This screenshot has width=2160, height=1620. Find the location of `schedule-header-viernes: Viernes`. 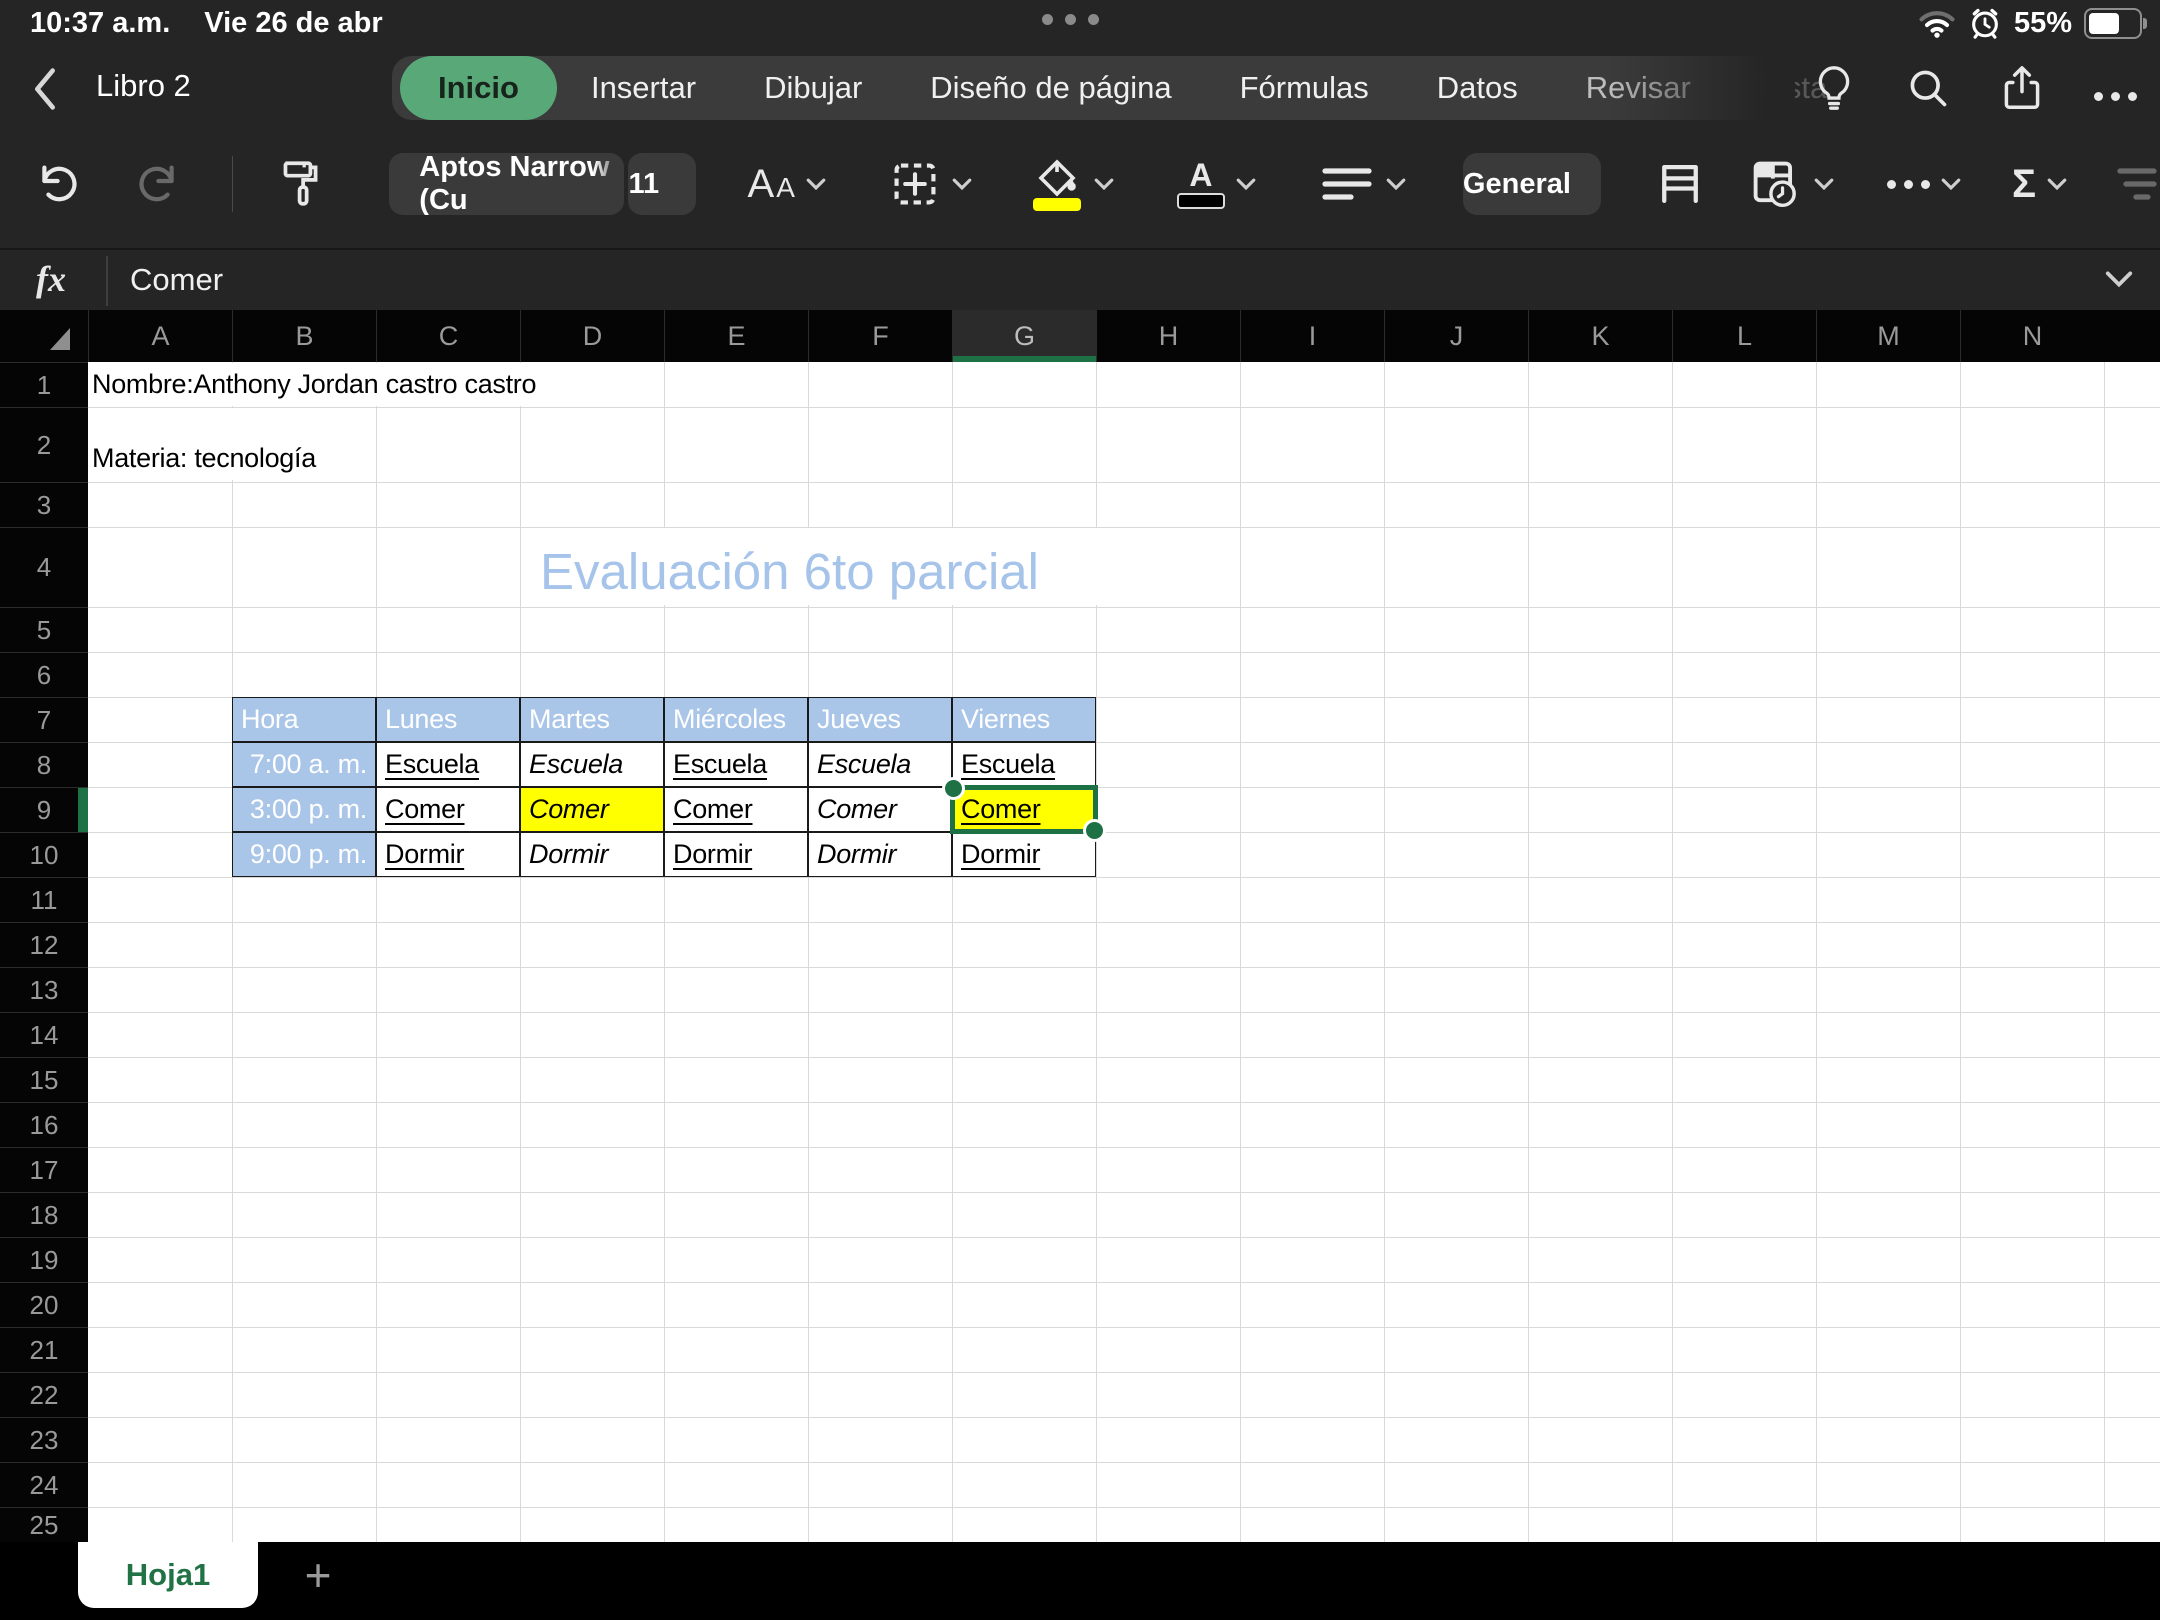

schedule-header-viernes: Viernes is located at coordinates (1024, 719).